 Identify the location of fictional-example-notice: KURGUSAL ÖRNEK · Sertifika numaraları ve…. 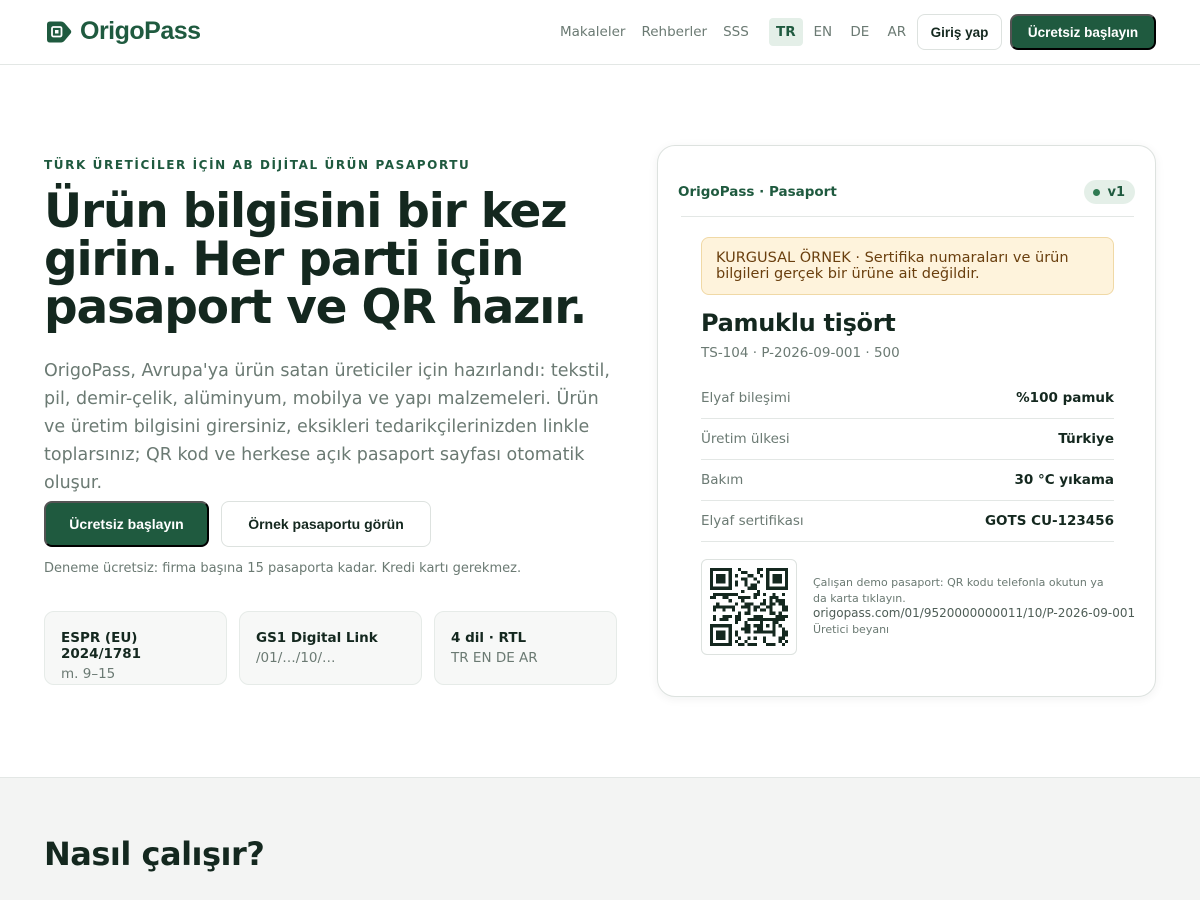
(907, 266).